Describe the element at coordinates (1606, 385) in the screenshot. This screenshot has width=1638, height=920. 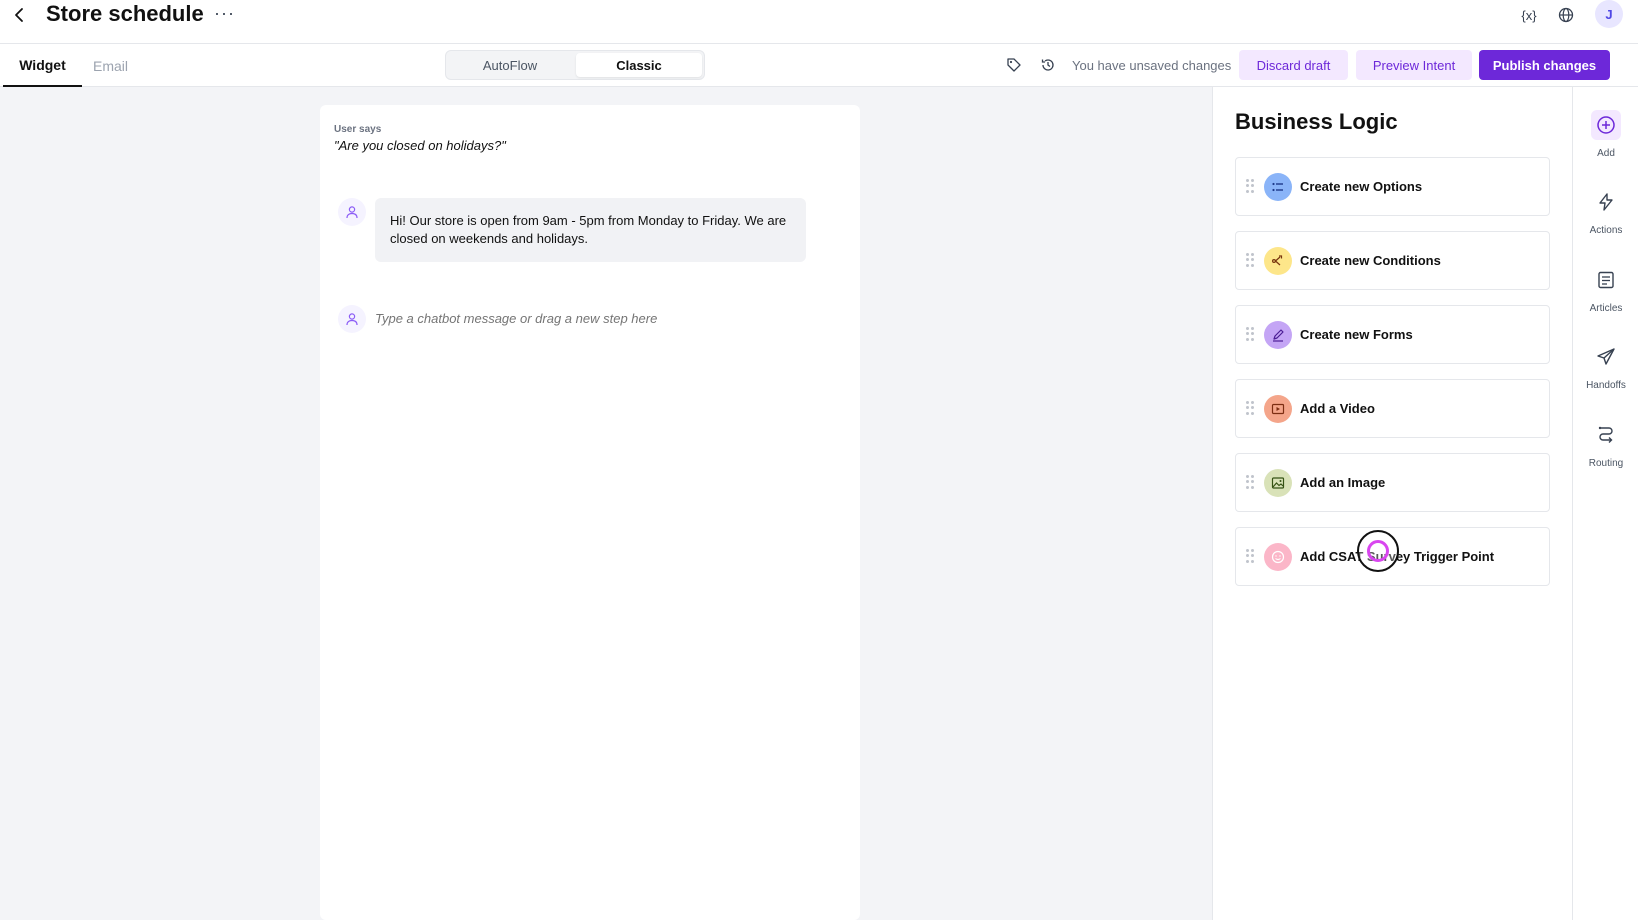
I see `rail-label: Handoffs` at that location.